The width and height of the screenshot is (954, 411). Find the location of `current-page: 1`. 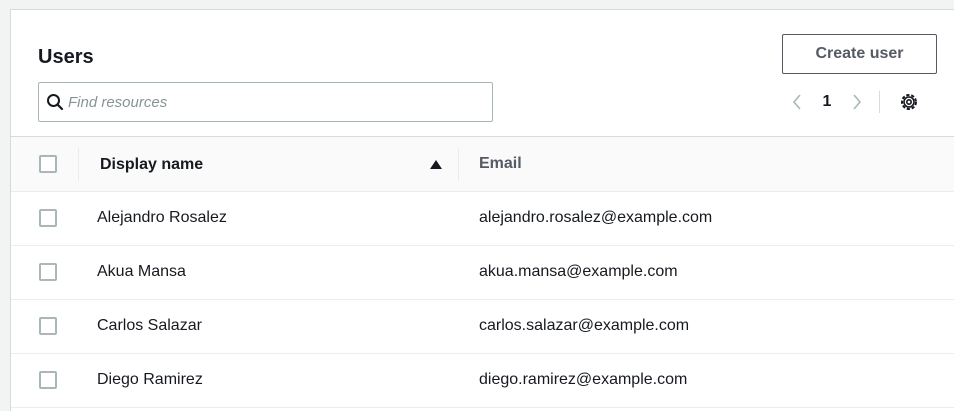

current-page: 1 is located at coordinates (827, 102).